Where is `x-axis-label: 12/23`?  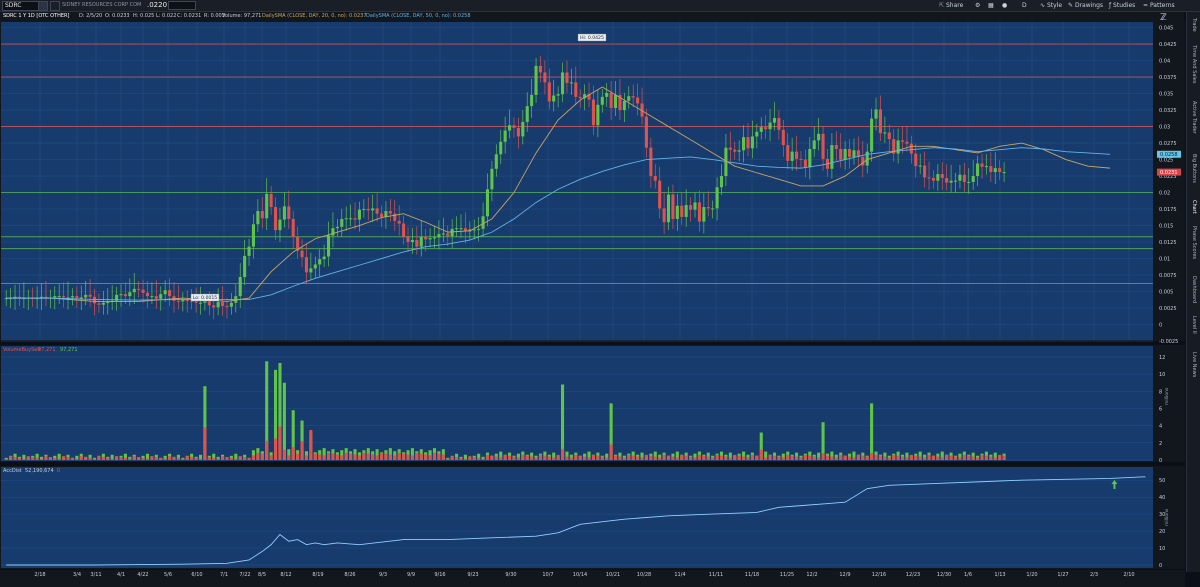 x-axis-label: 12/23 is located at coordinates (913, 575).